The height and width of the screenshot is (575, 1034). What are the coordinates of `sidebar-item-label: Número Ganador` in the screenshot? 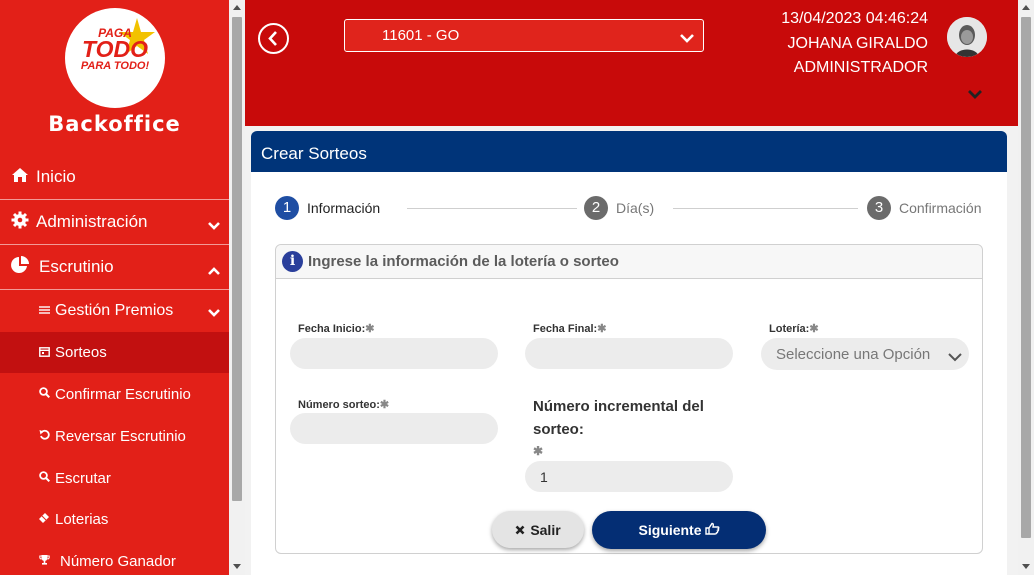 It's located at (118, 561).